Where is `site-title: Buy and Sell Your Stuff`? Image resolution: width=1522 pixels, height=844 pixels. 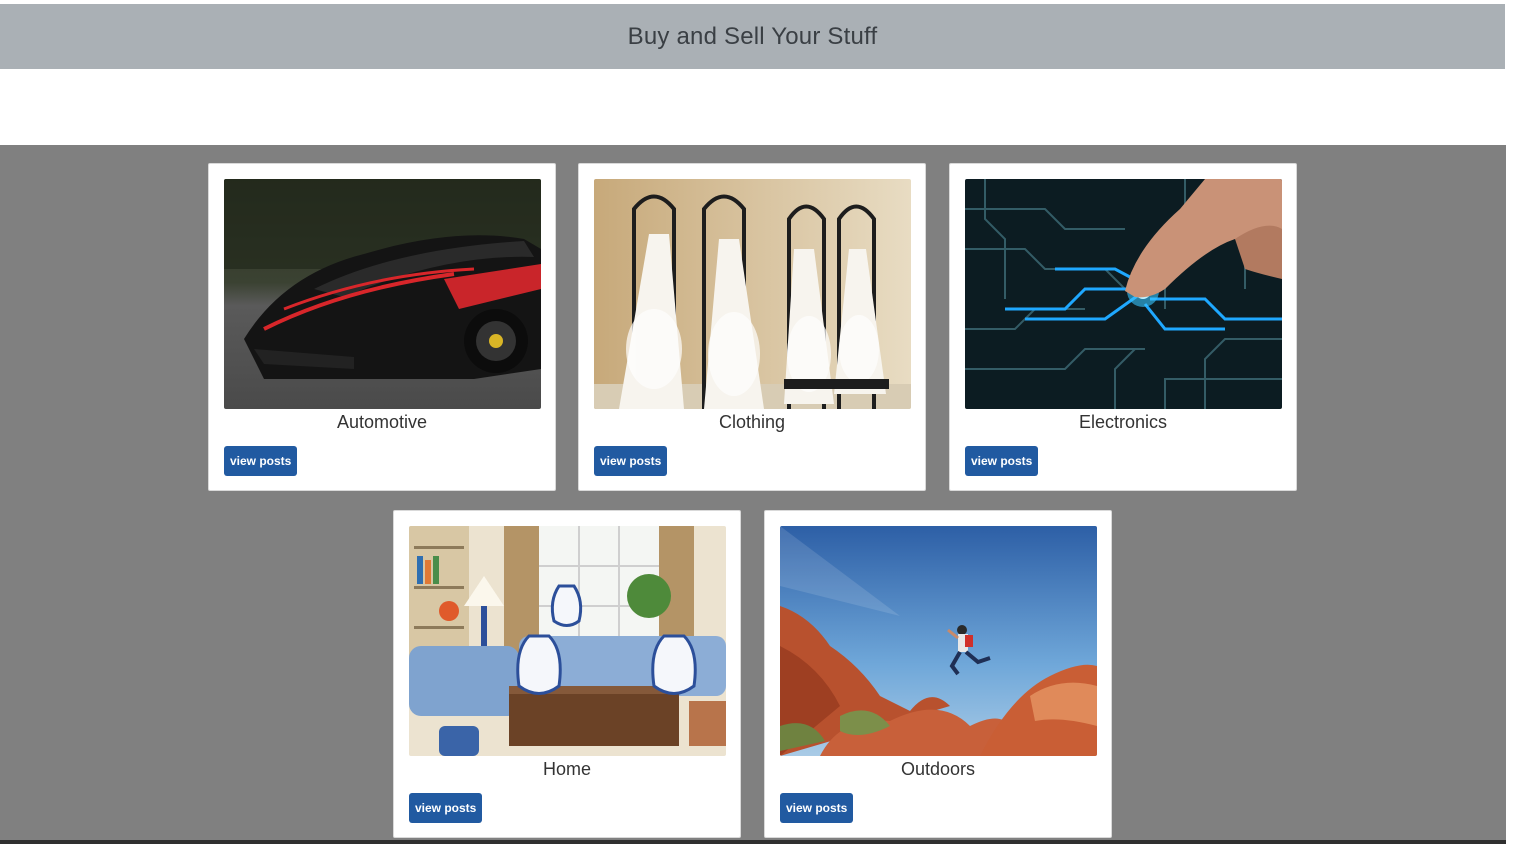 site-title: Buy and Sell Your Stuff is located at coordinates (752, 36).